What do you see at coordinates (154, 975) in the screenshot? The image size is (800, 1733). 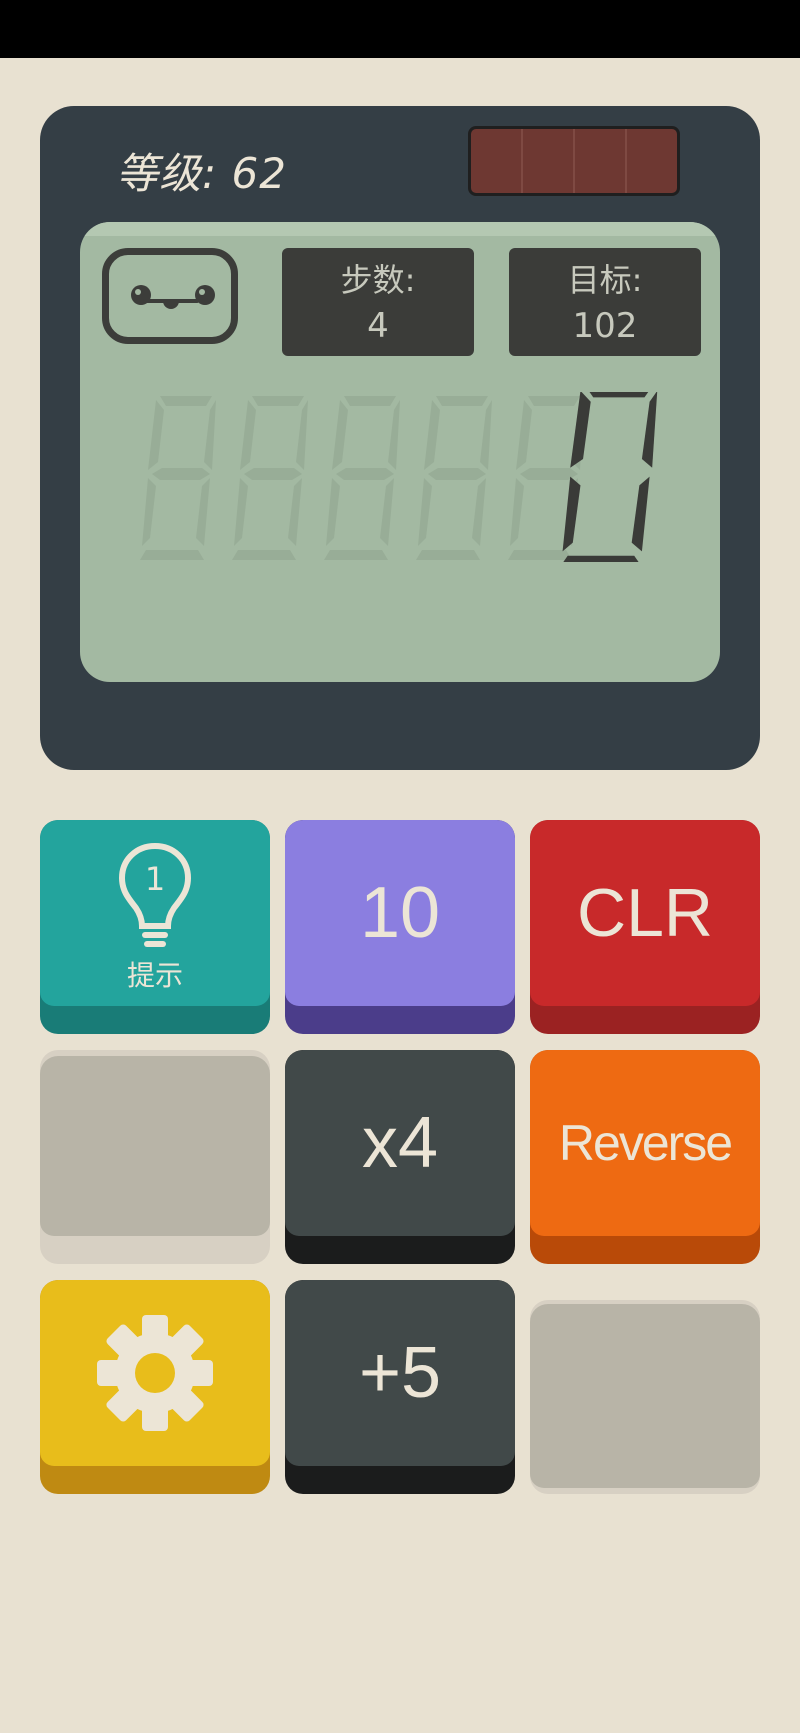 I see `hint-label: 提示` at bounding box center [154, 975].